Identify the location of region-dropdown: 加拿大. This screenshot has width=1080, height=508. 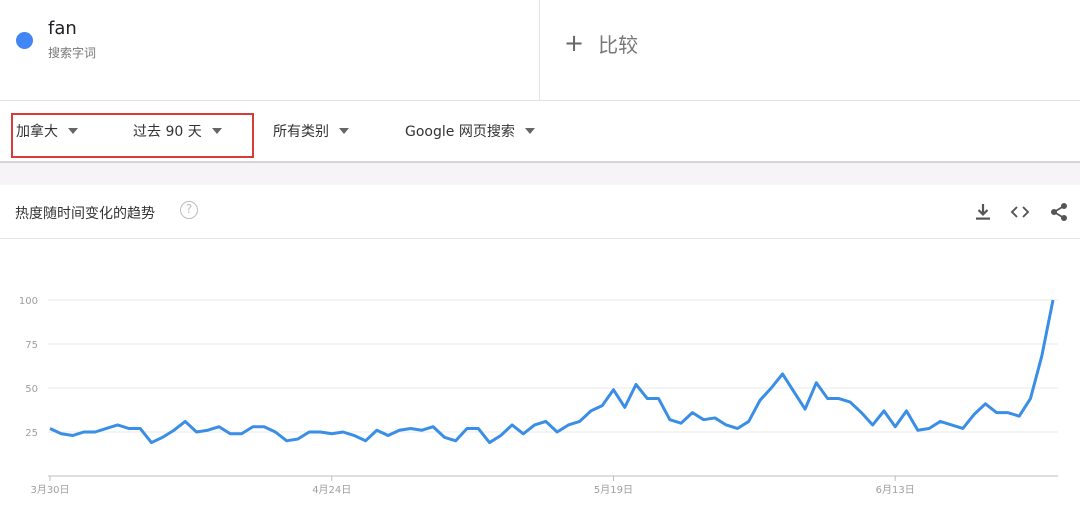
(47, 131).